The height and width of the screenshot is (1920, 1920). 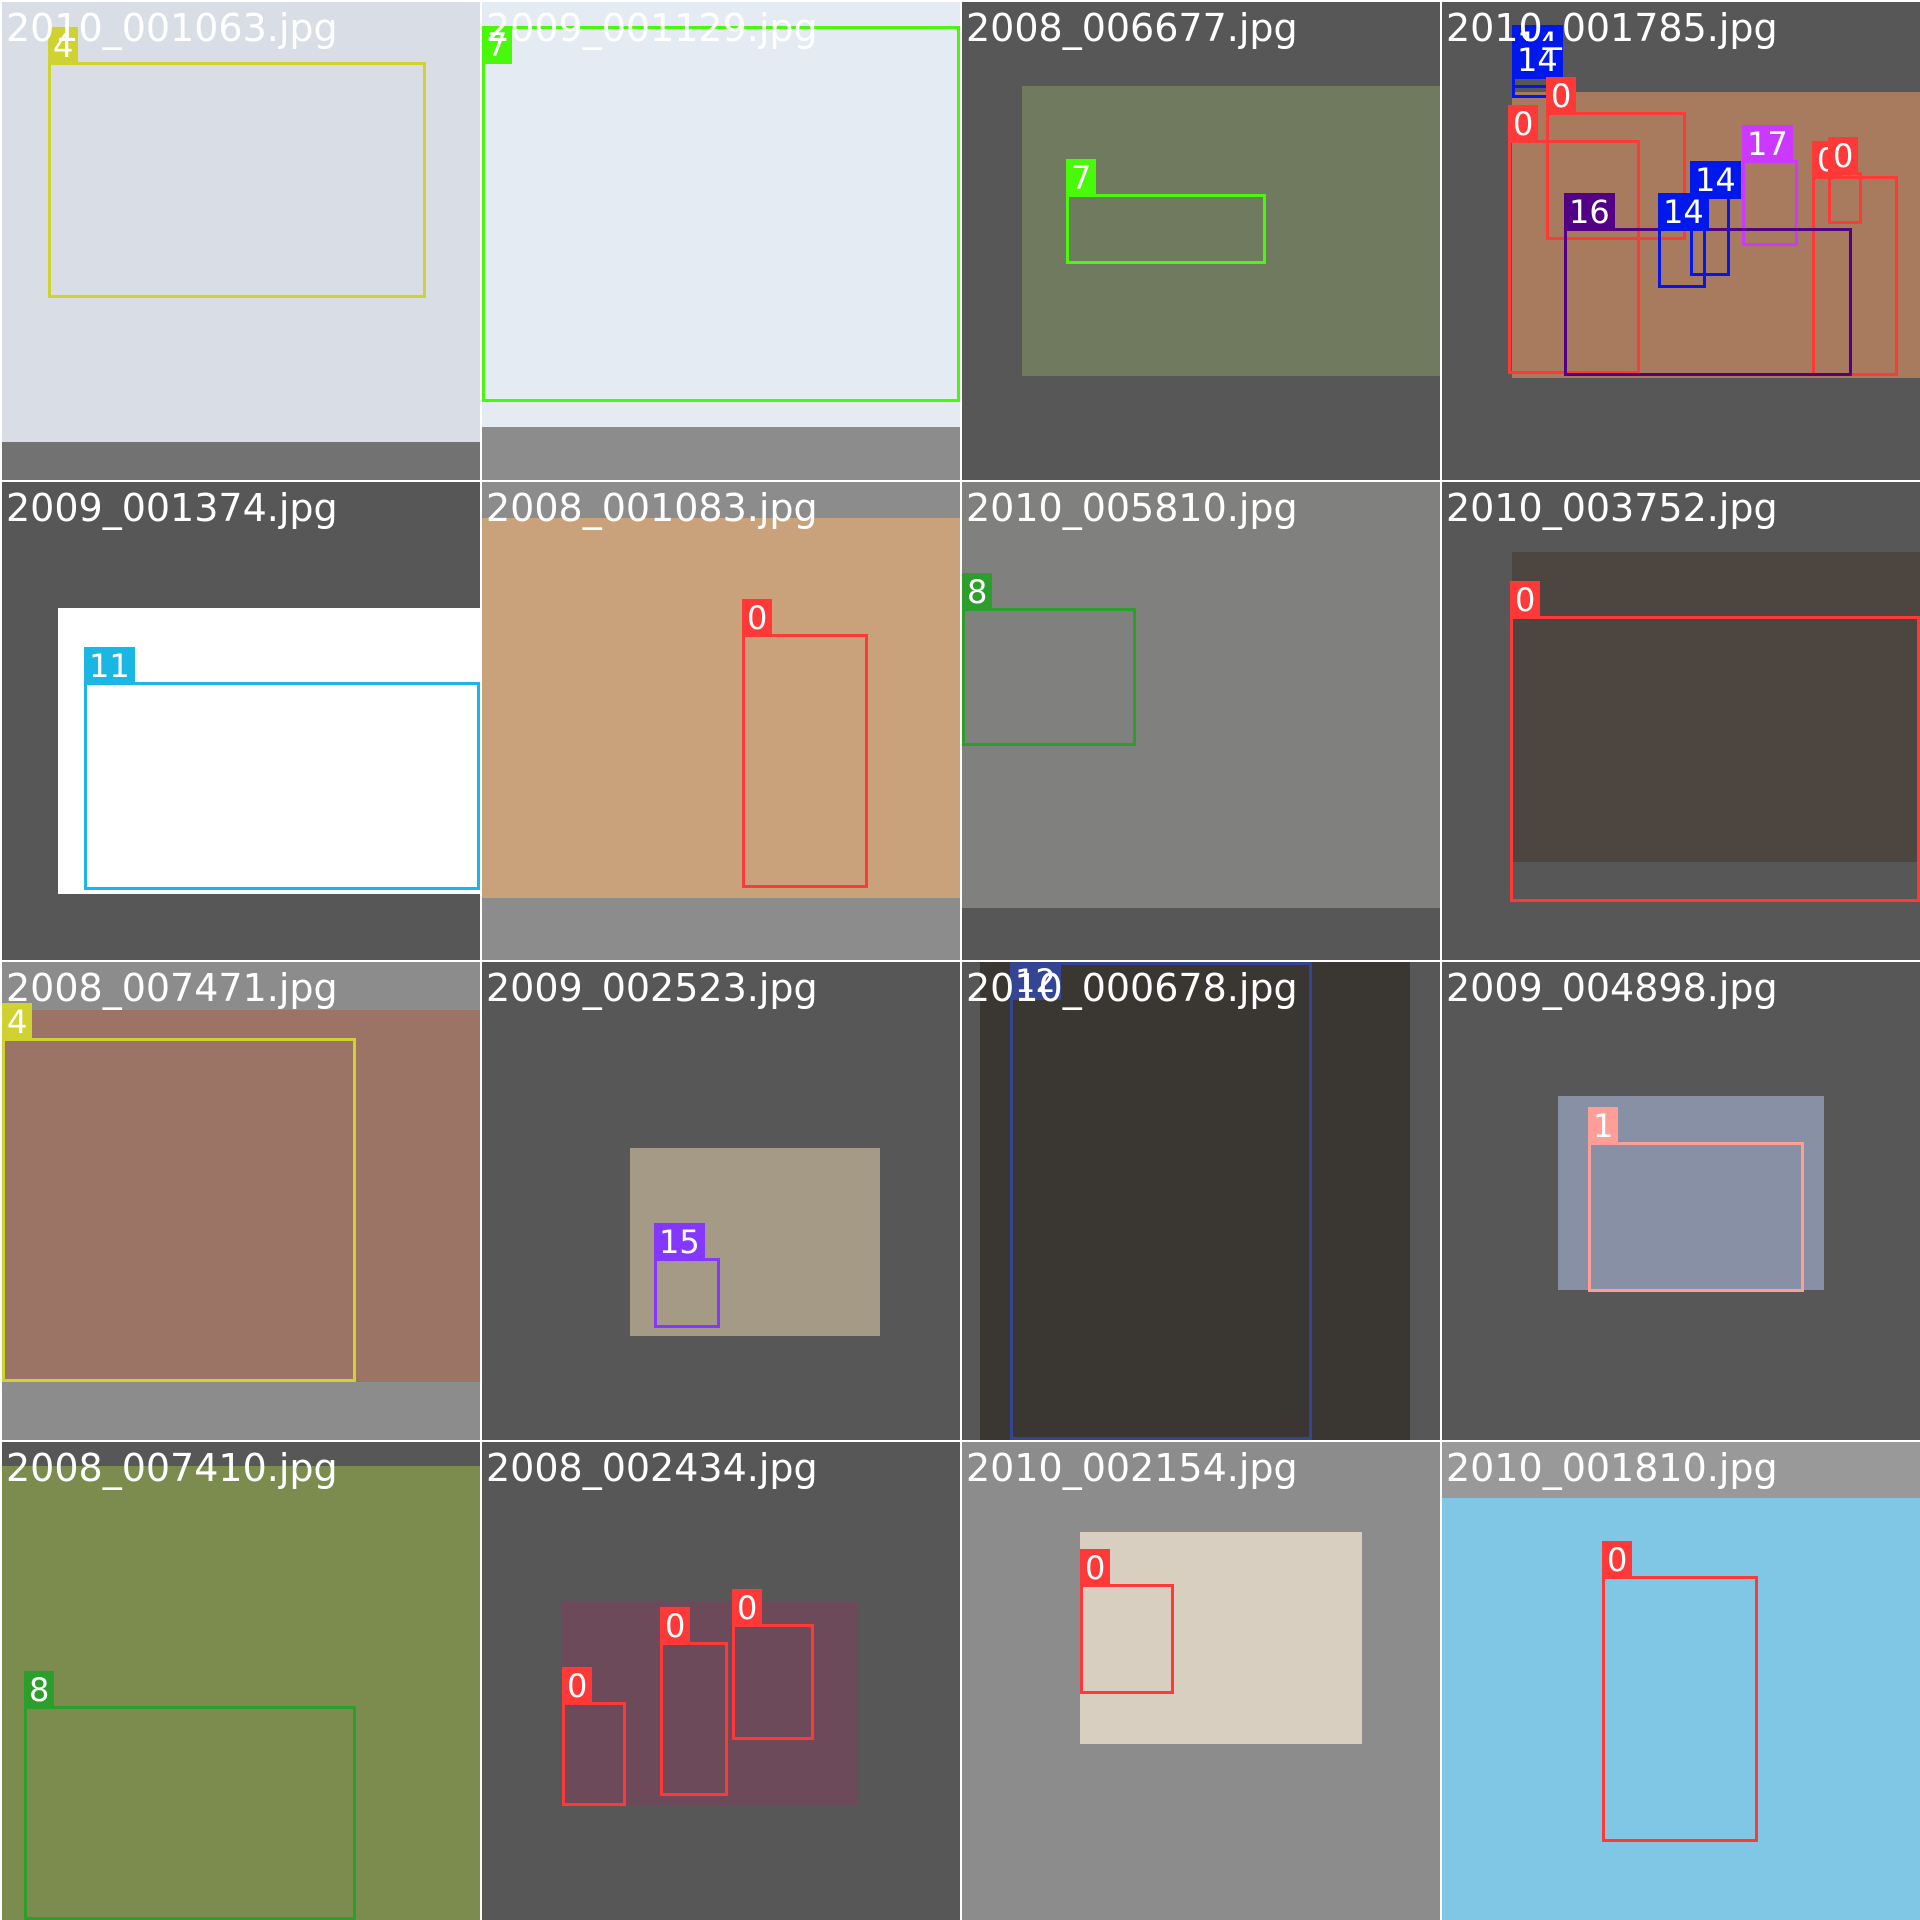 I want to click on mosaic-tile: 2010_005810.jpg 8, so click(x=1201, y=721).